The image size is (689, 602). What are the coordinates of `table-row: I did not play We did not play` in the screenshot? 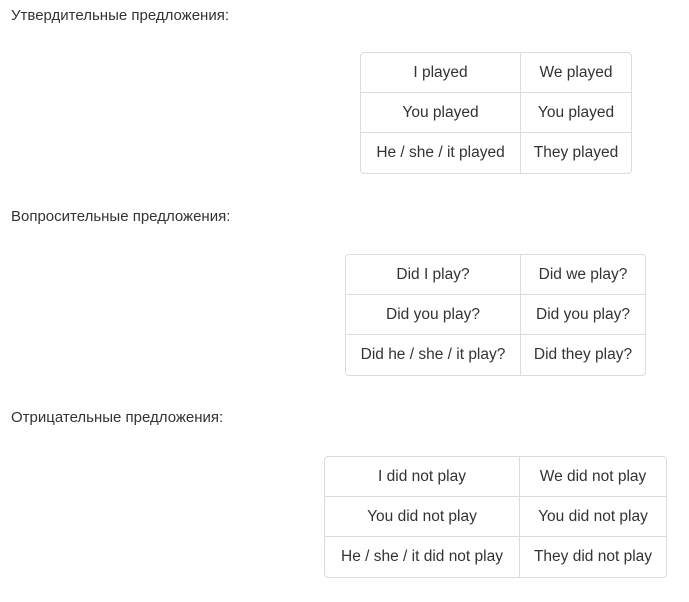 It's located at (495, 477).